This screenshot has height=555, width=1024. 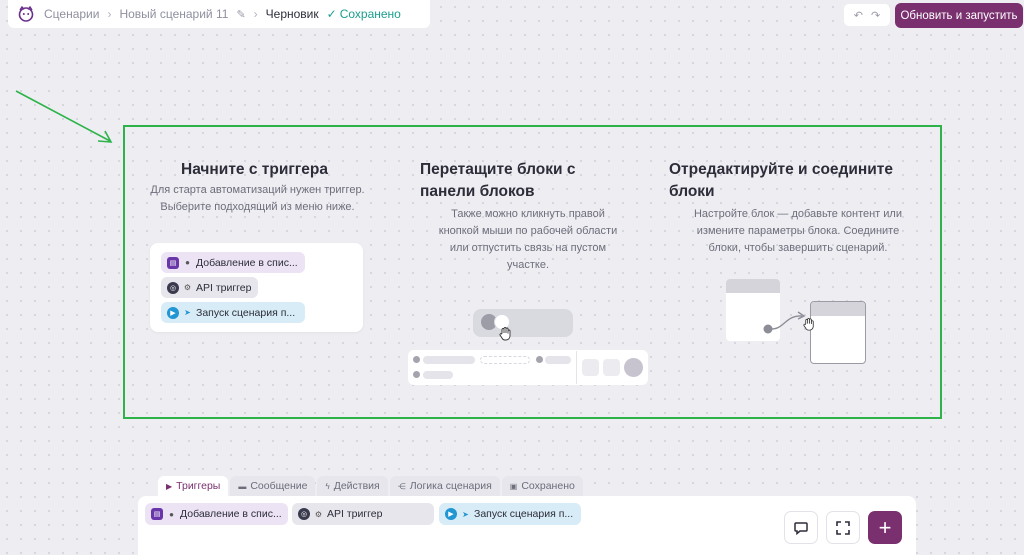 I want to click on step3-title: Отредактируйте и соедините блоки, so click(x=781, y=181).